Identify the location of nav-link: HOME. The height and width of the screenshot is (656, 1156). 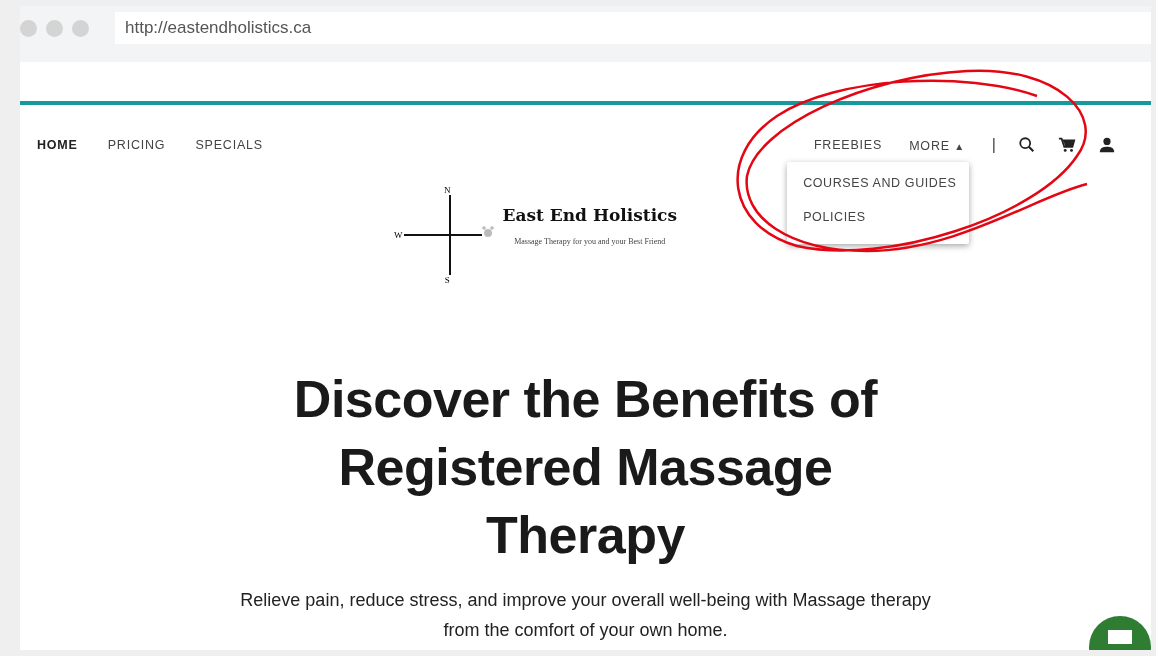
(57, 145).